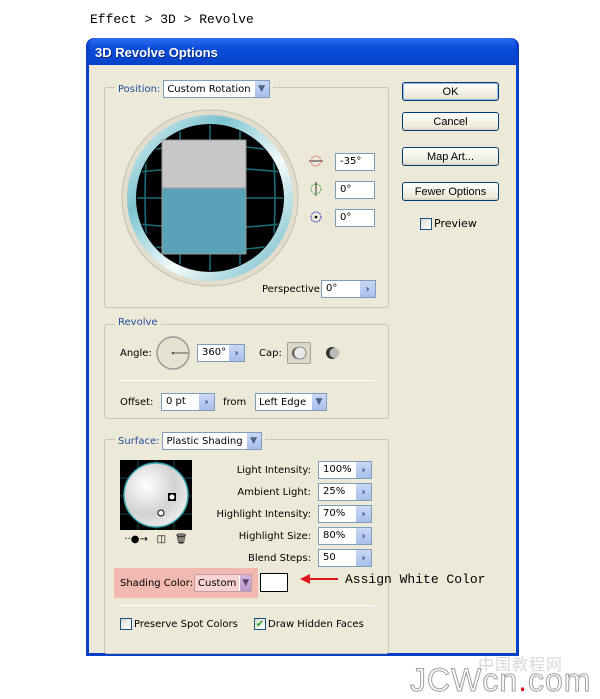 Image resolution: width=600 pixels, height=699 pixels. Describe the element at coordinates (309, 624) in the screenshot. I see `draw-hidden-faces-option: ✔ Draw Hidden Faces` at that location.